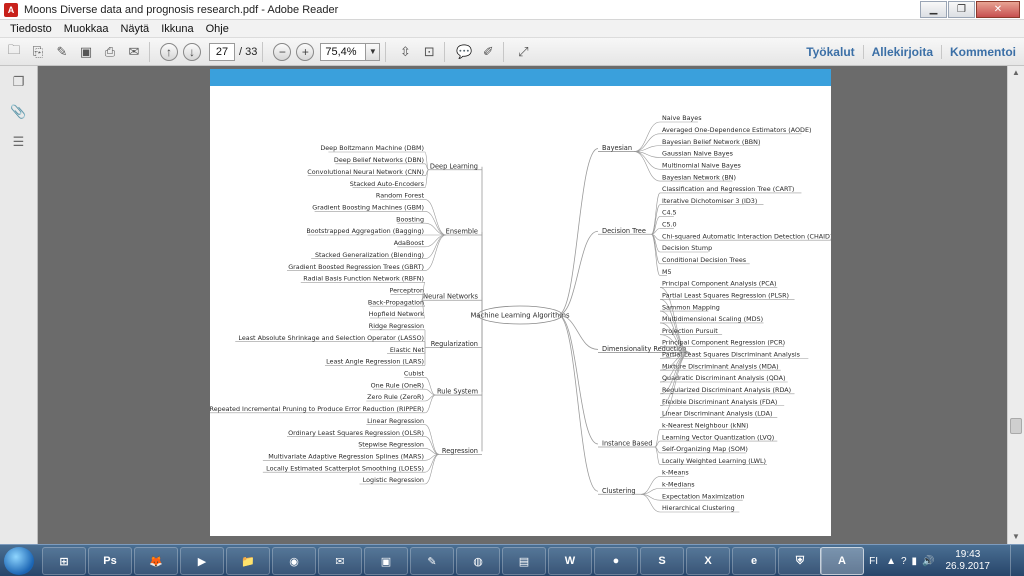 Image resolution: width=1024 pixels, height=576 pixels. Describe the element at coordinates (915, 561) in the screenshot. I see `network-icon: ▮` at that location.